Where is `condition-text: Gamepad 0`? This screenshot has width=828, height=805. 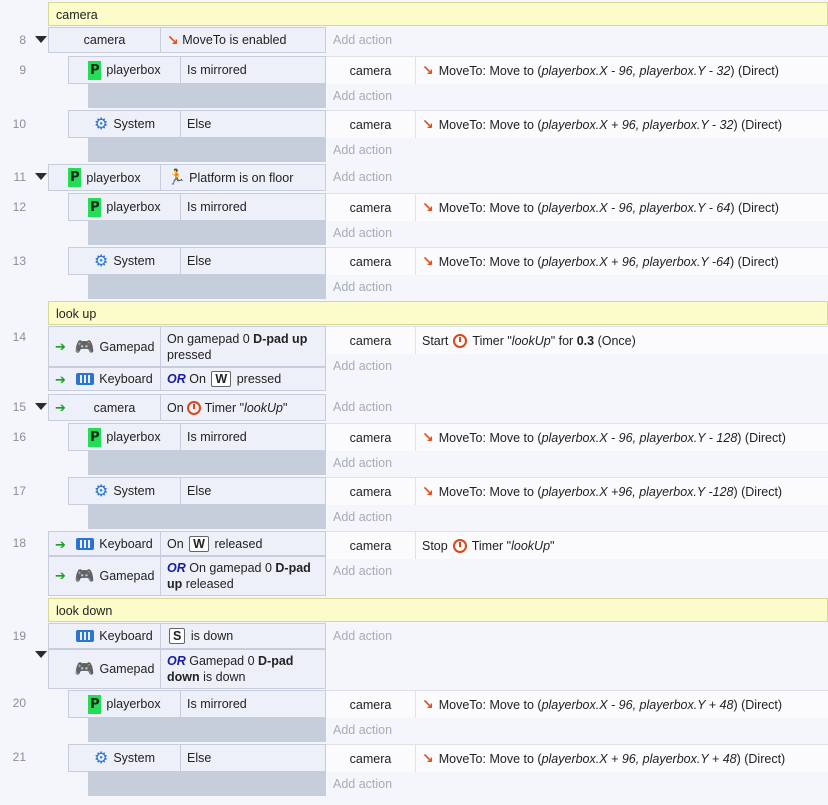
condition-text: Gamepad 0 is located at coordinates (222, 661).